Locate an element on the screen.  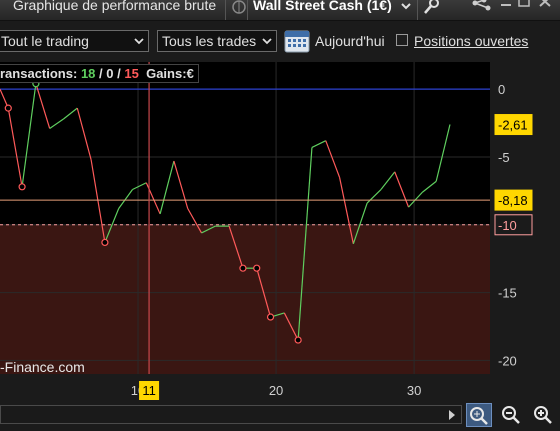
zoom-in-icon is located at coordinates (543, 415).